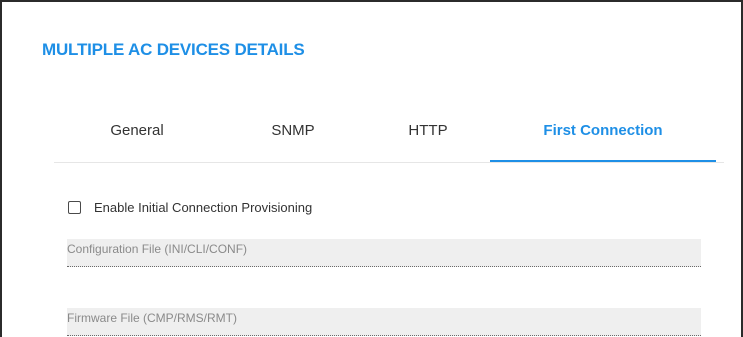  I want to click on enable-initial-connection-provisioning: Enable Initial Connection Provisioning, so click(190, 207).